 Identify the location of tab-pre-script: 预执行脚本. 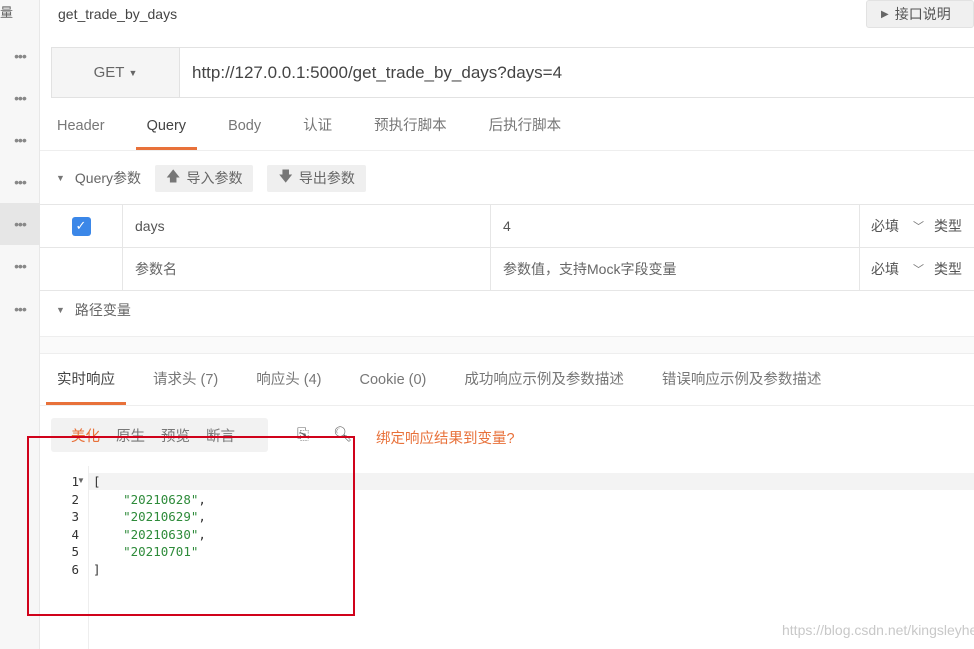
(410, 127).